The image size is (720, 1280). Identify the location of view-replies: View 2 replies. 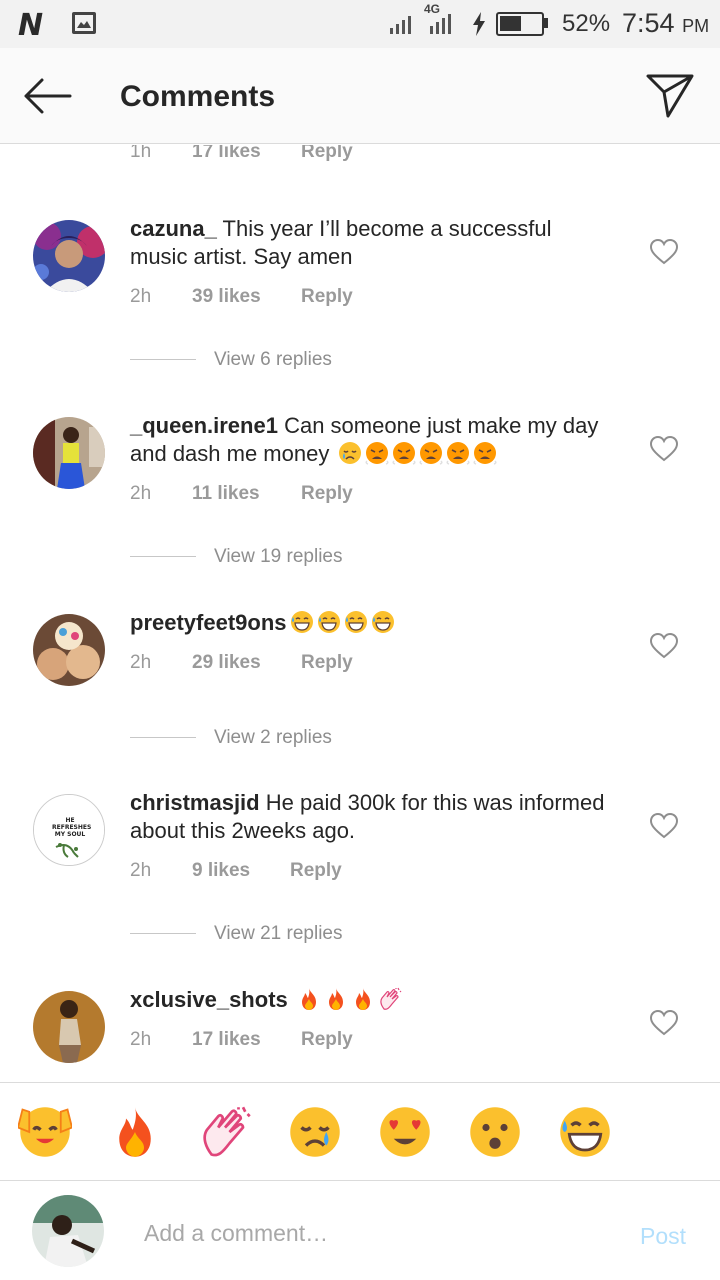
(231, 738).